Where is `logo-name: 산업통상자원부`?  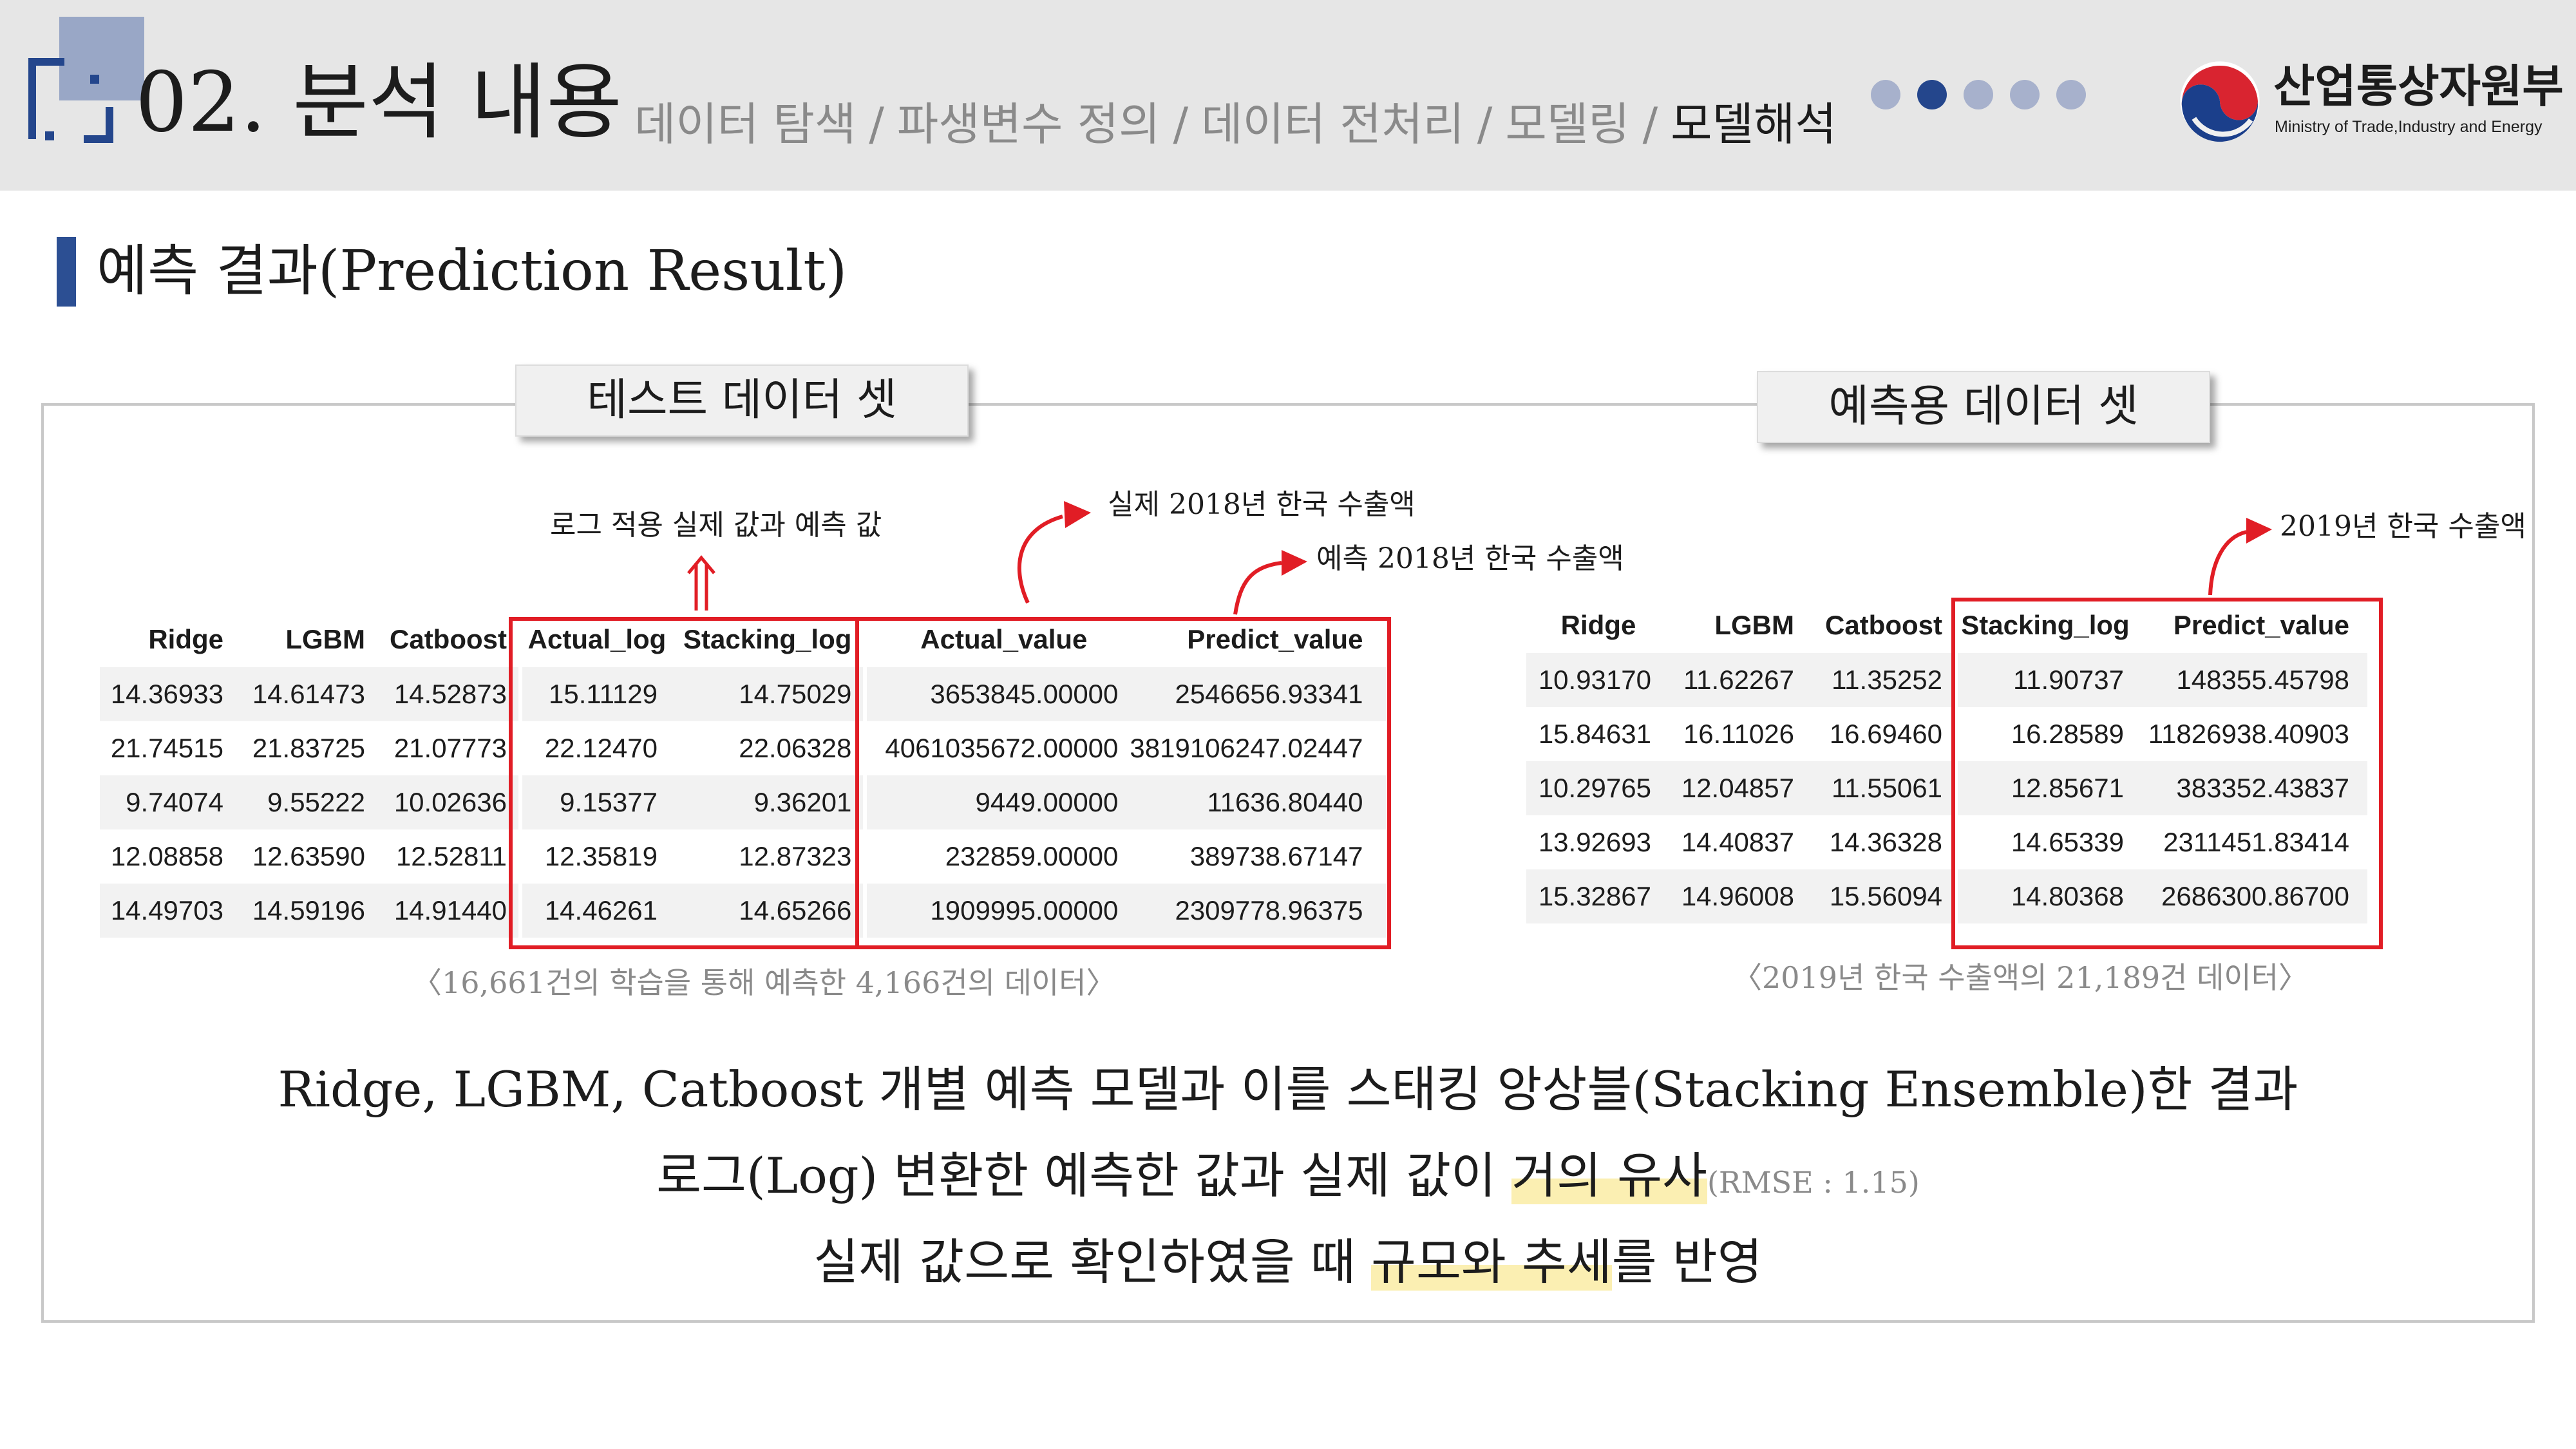
logo-name: 산업통상자원부 is located at coordinates (2419, 87).